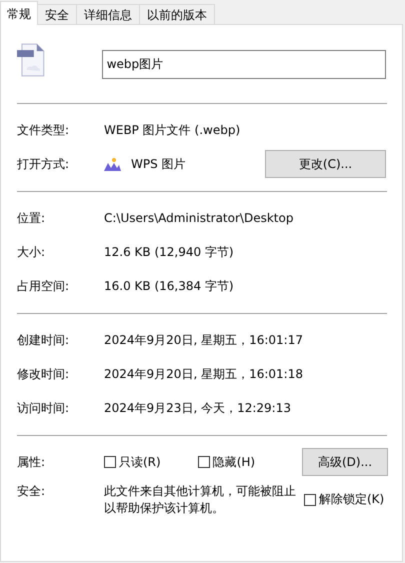 The image size is (405, 563). Describe the element at coordinates (204, 374) in the screenshot. I see `field-value: 2024年9月20日, 星期五，16:01:18` at that location.